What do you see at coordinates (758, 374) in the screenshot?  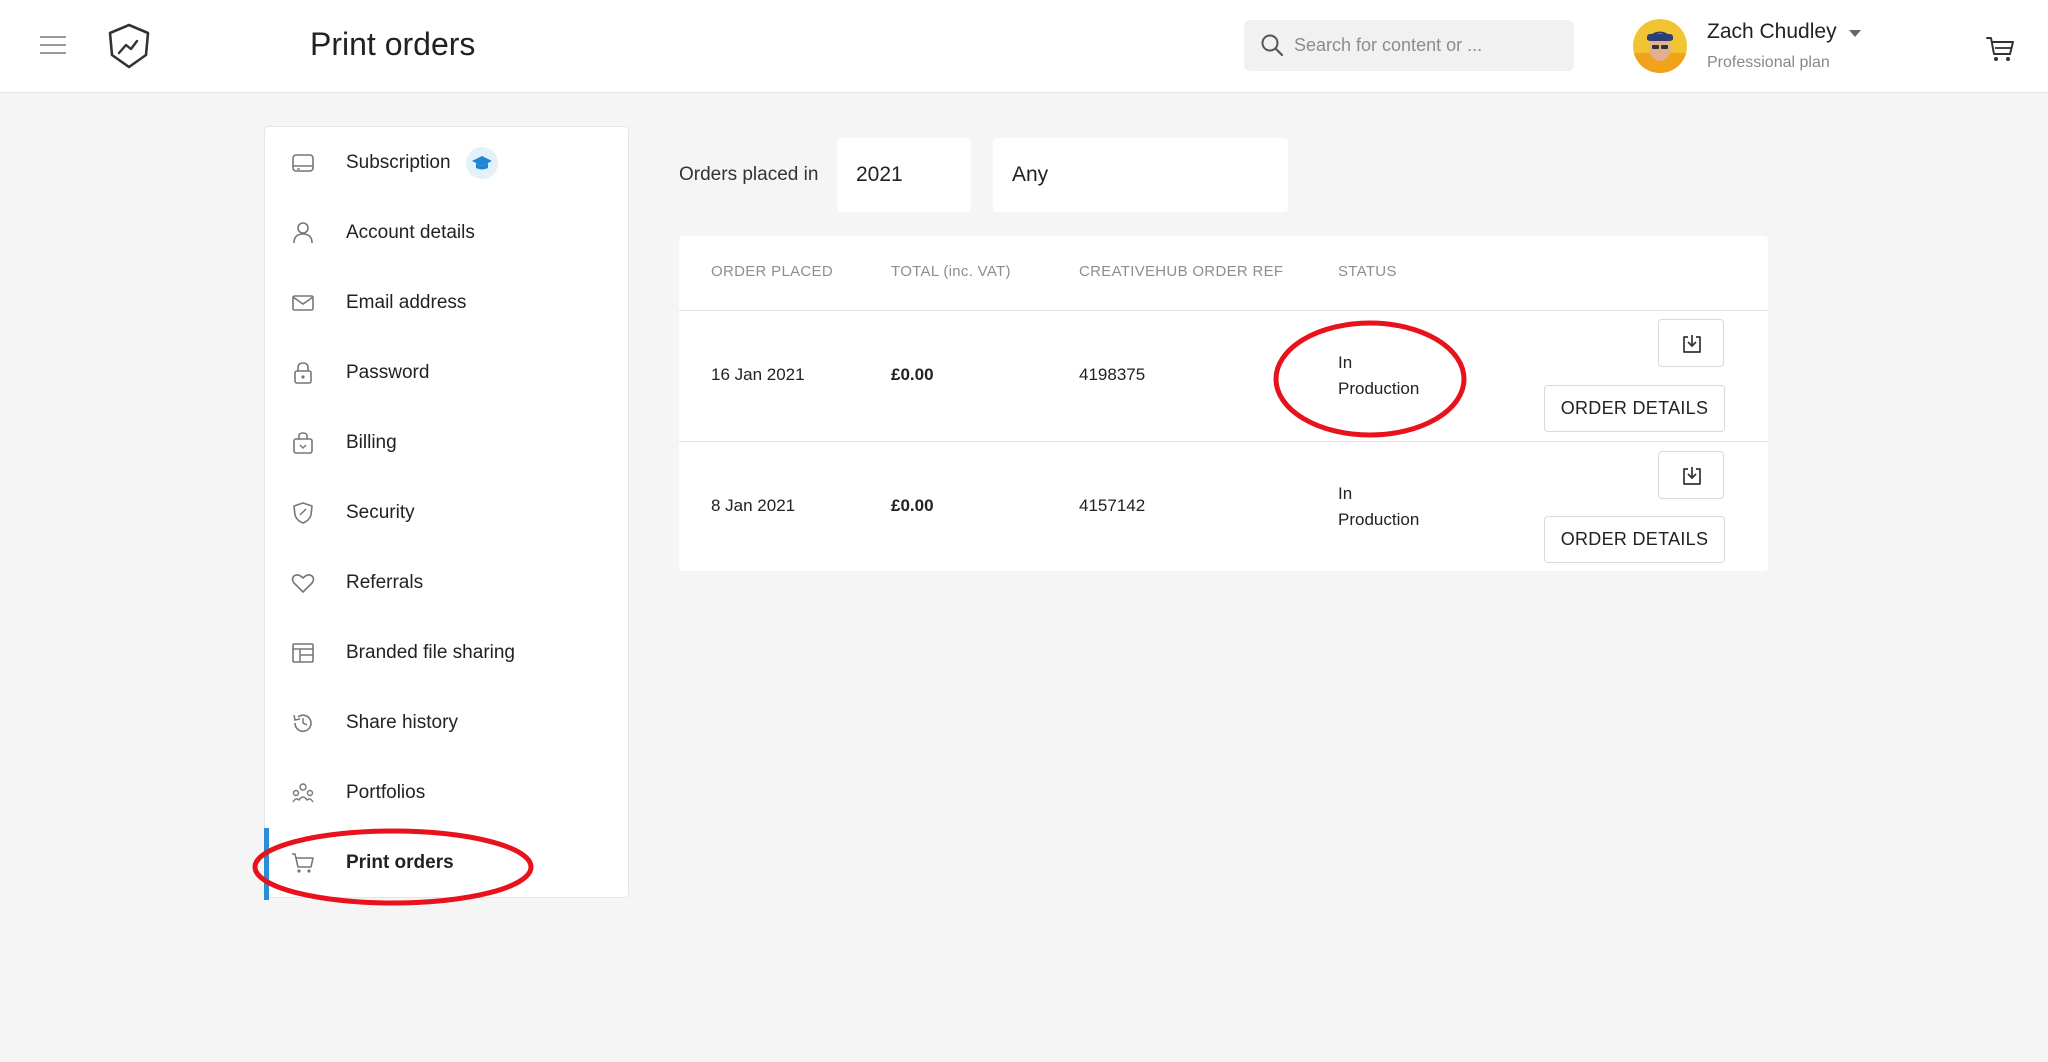 I see `order-date: 16 Jan 2021` at bounding box center [758, 374].